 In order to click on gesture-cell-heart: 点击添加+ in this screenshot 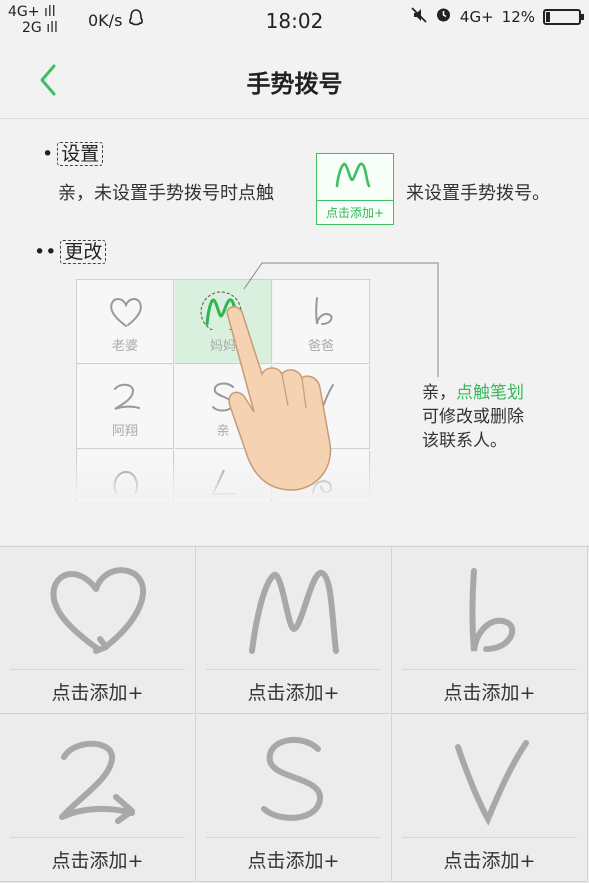, I will do `click(98, 630)`.